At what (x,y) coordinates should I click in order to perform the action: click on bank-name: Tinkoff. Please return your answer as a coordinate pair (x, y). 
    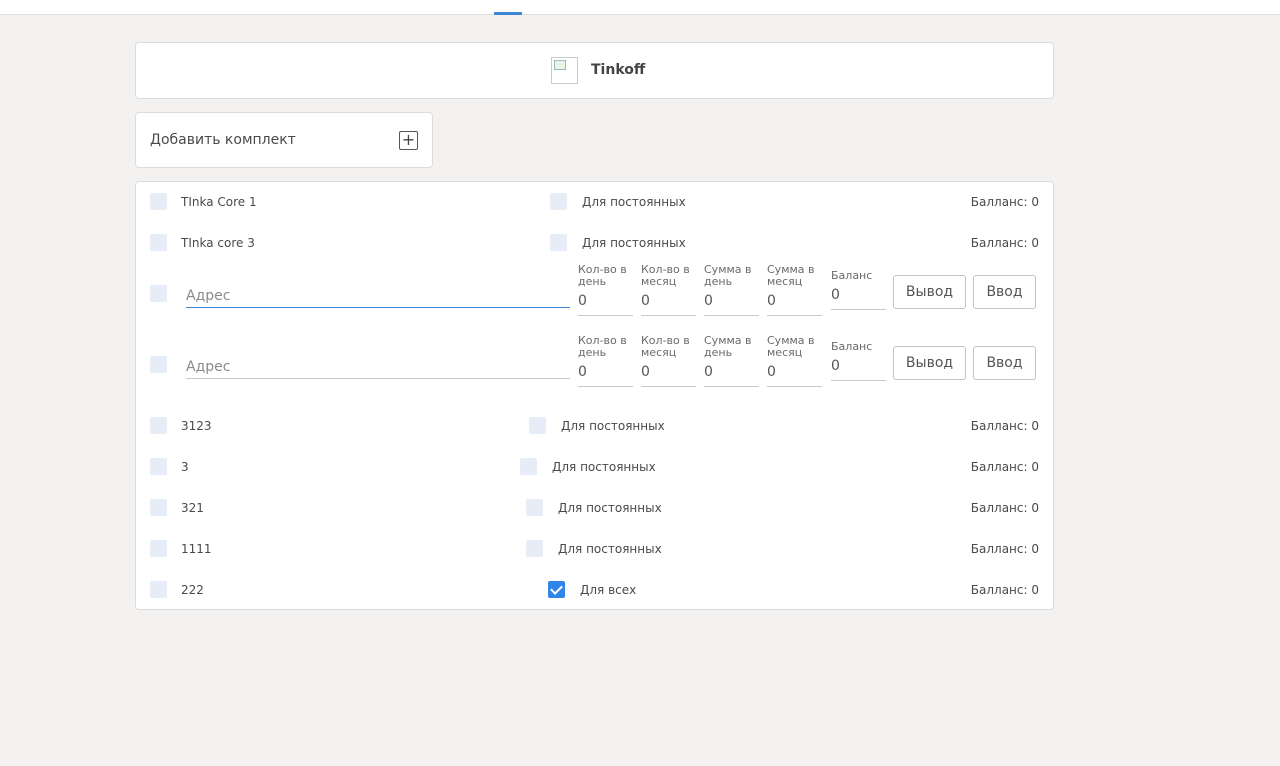
    Looking at the image, I should click on (618, 70).